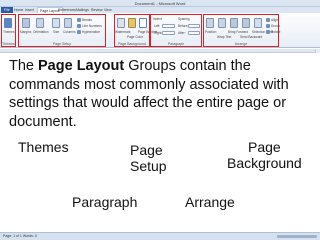 This screenshot has width=320, height=240. Describe the element at coordinates (79, 20) in the screenshot. I see `breaks-icon` at that location.